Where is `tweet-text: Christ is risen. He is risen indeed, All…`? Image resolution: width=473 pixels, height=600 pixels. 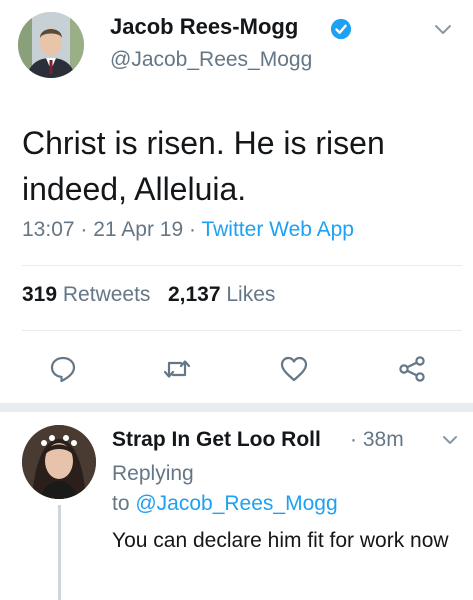 tweet-text: Christ is risen. He is risen indeed, All… is located at coordinates (203, 166).